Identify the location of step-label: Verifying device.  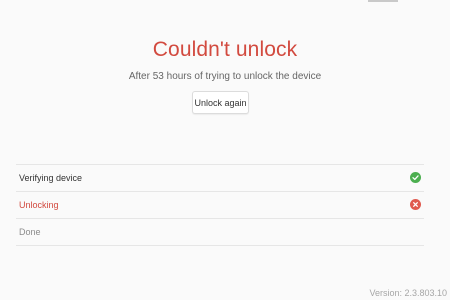
(51, 178).